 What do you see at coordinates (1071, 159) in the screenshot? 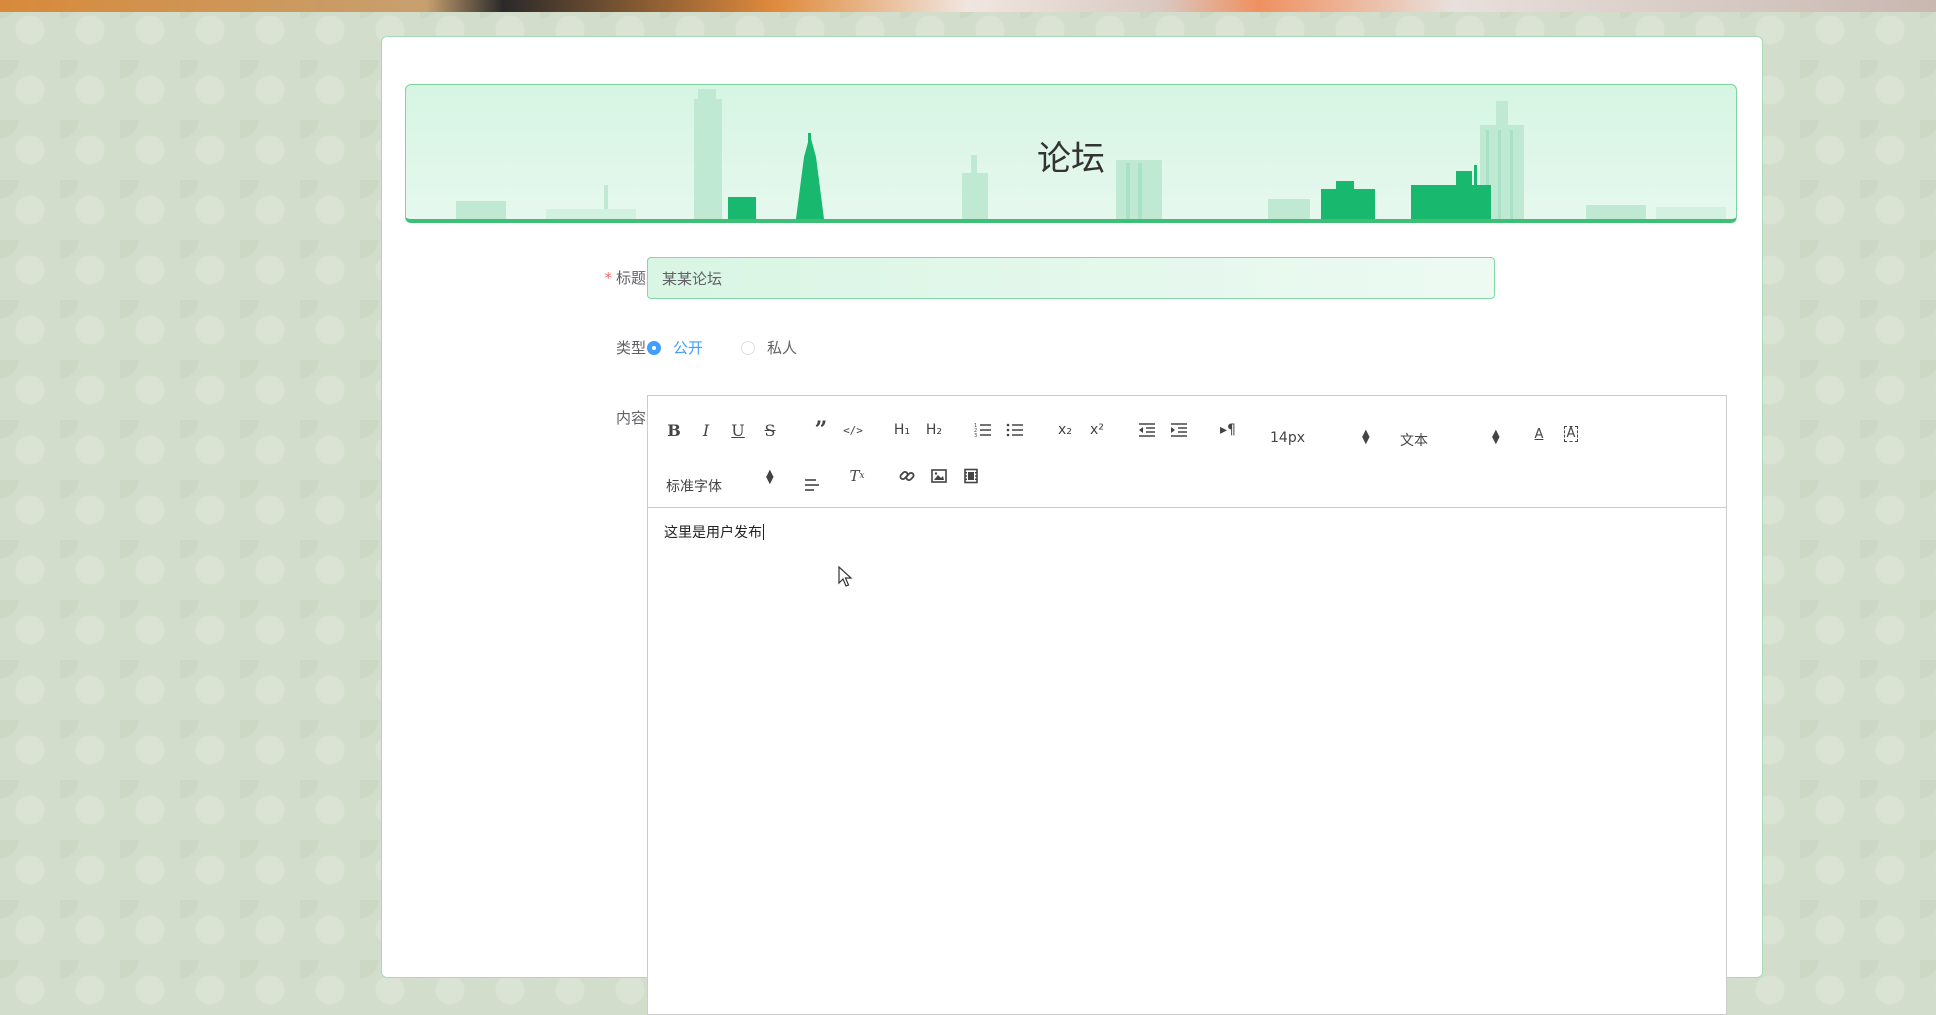
I see `page-title: 论坛` at bounding box center [1071, 159].